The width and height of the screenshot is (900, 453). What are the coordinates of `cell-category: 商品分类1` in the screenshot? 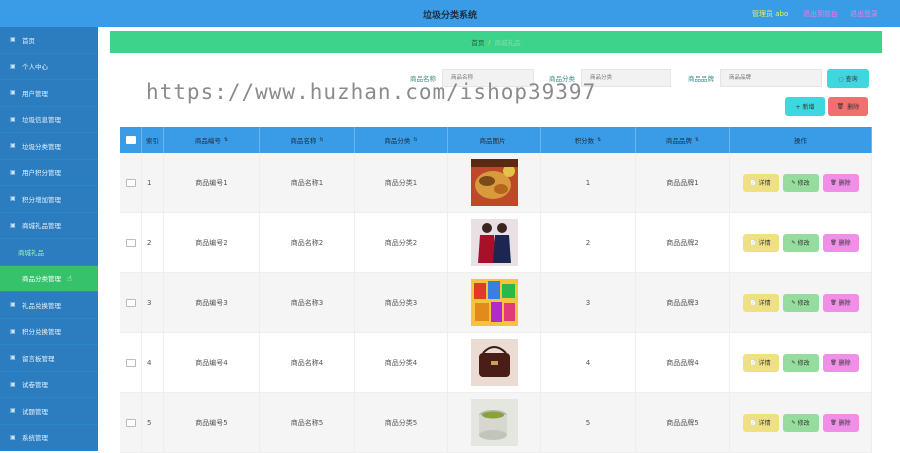 It's located at (401, 182).